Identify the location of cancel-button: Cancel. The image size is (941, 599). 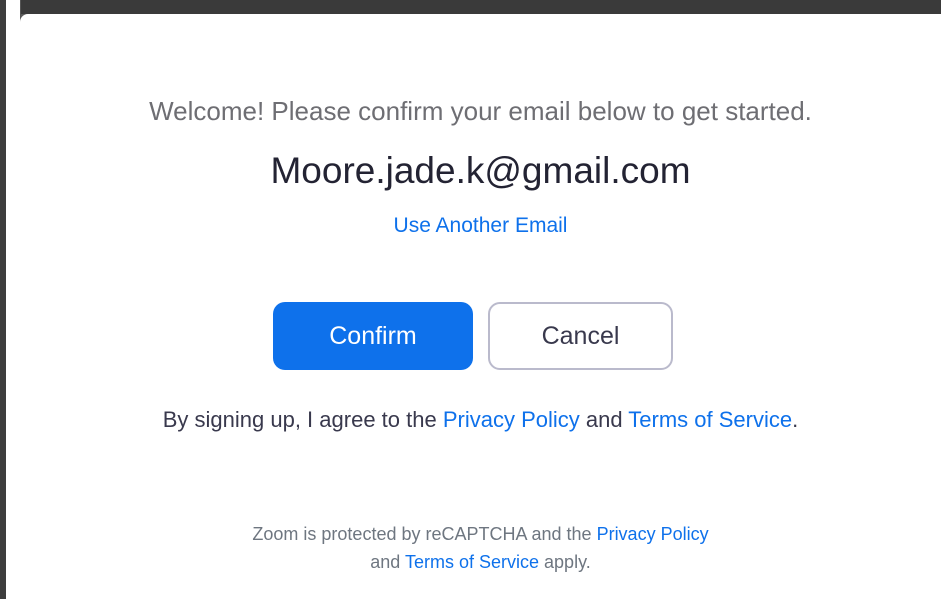
(580, 336).